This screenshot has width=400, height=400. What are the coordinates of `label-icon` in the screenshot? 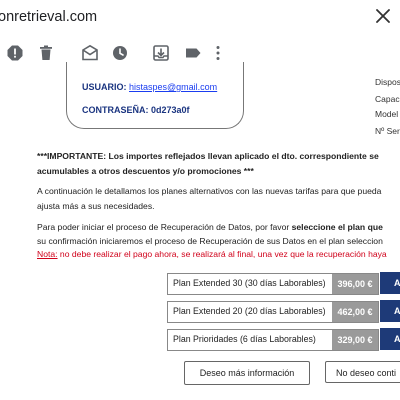 It's located at (193, 53).